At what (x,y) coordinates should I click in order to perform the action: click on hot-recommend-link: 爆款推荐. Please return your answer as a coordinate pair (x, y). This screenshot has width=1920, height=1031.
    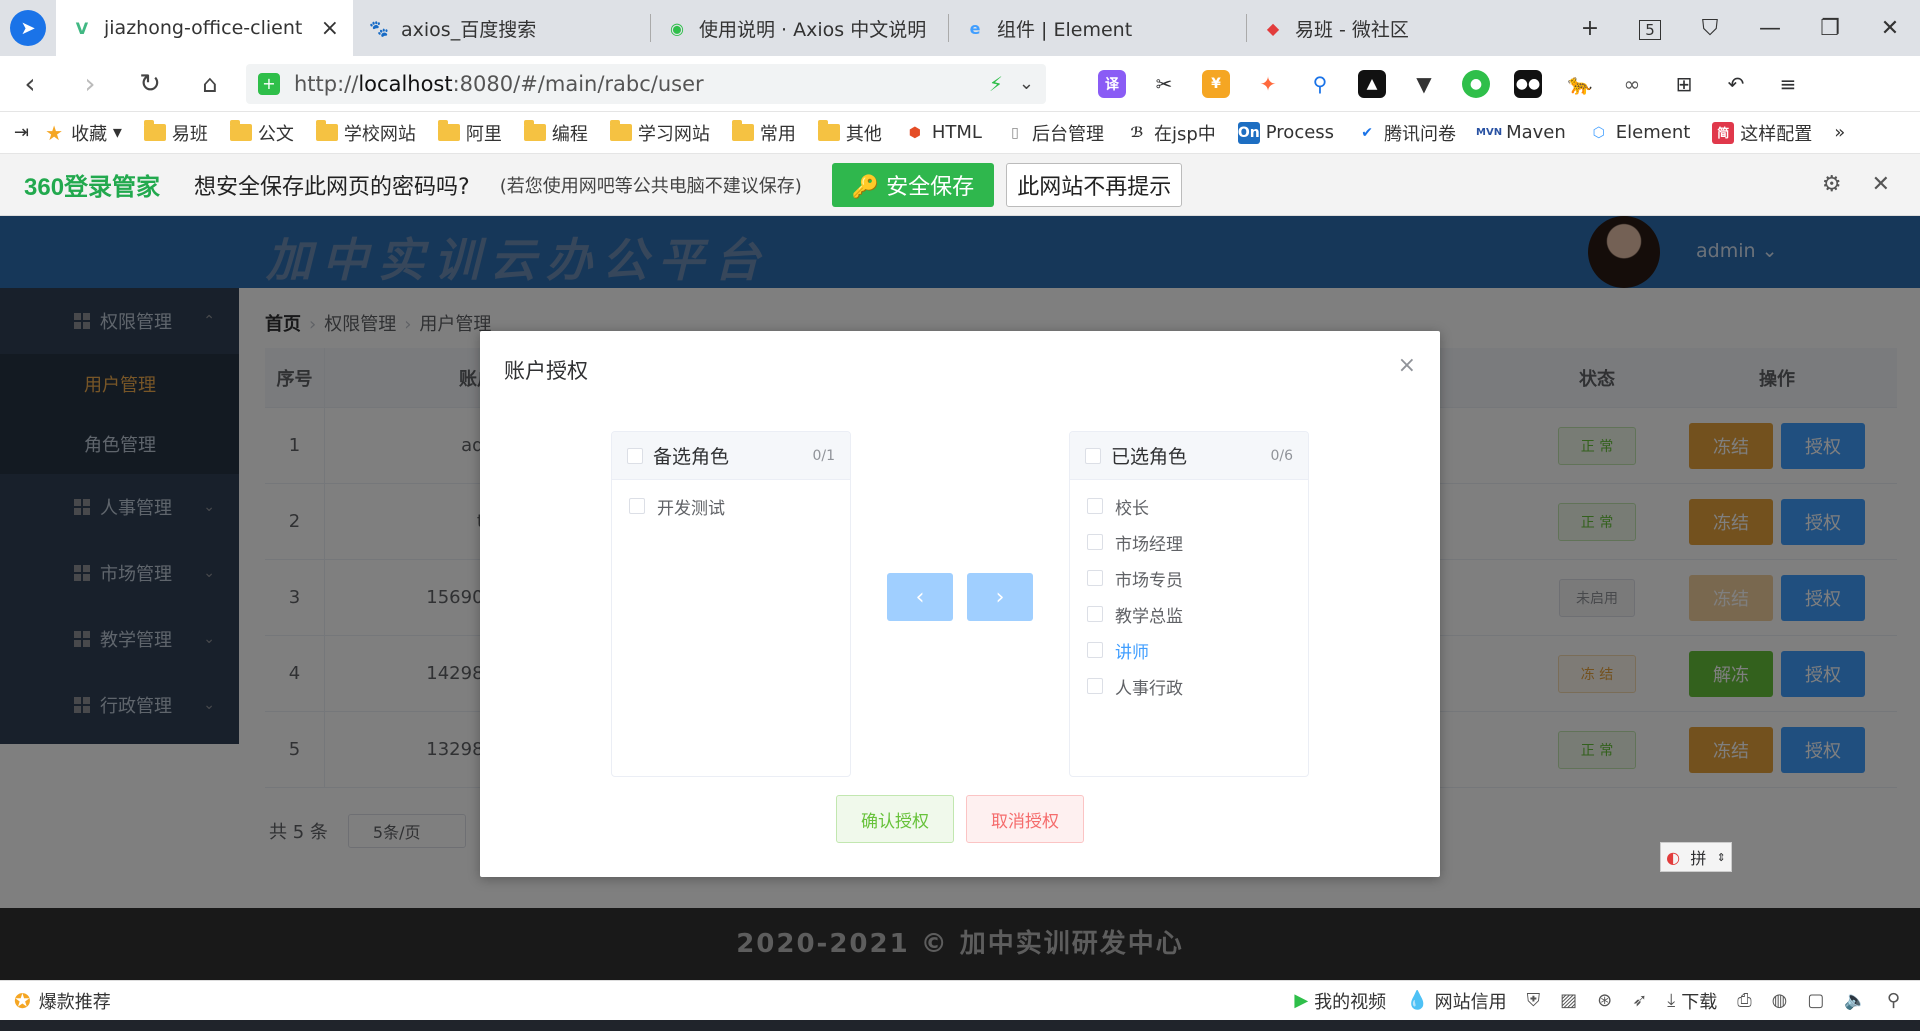
    Looking at the image, I should click on (75, 1001).